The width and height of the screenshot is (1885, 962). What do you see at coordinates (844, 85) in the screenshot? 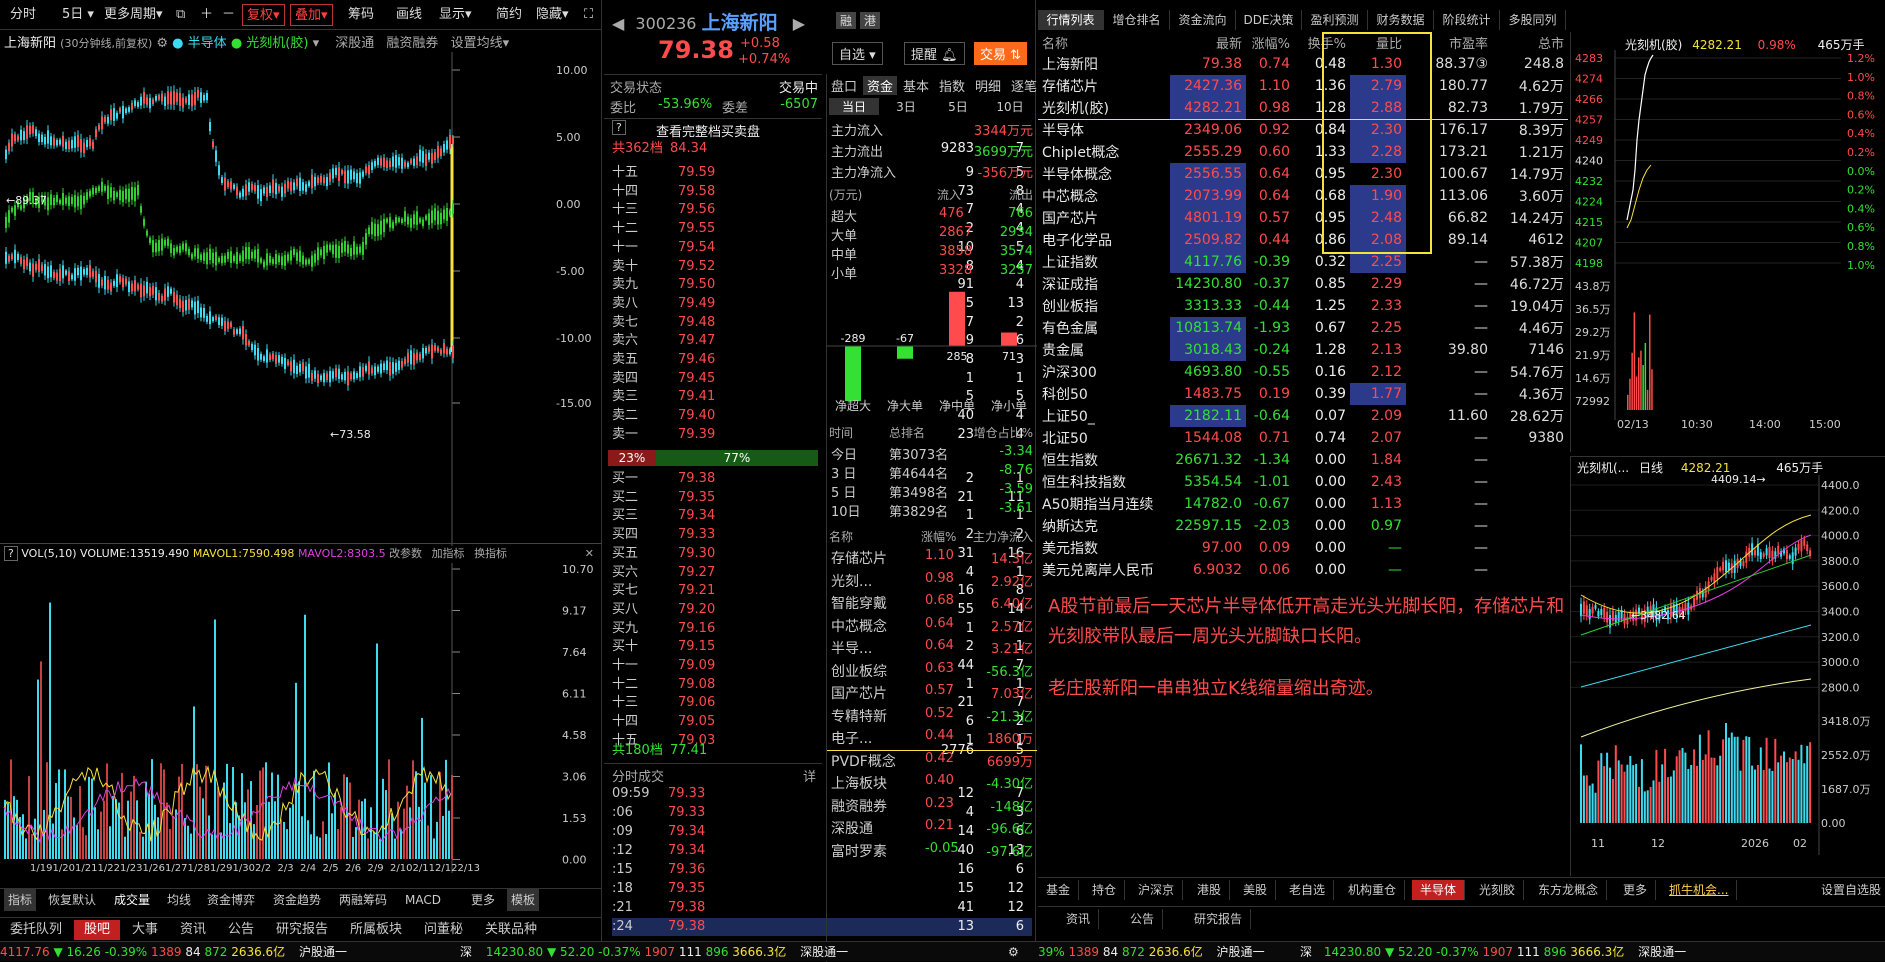
I see `fund-tab: 盘口` at bounding box center [844, 85].